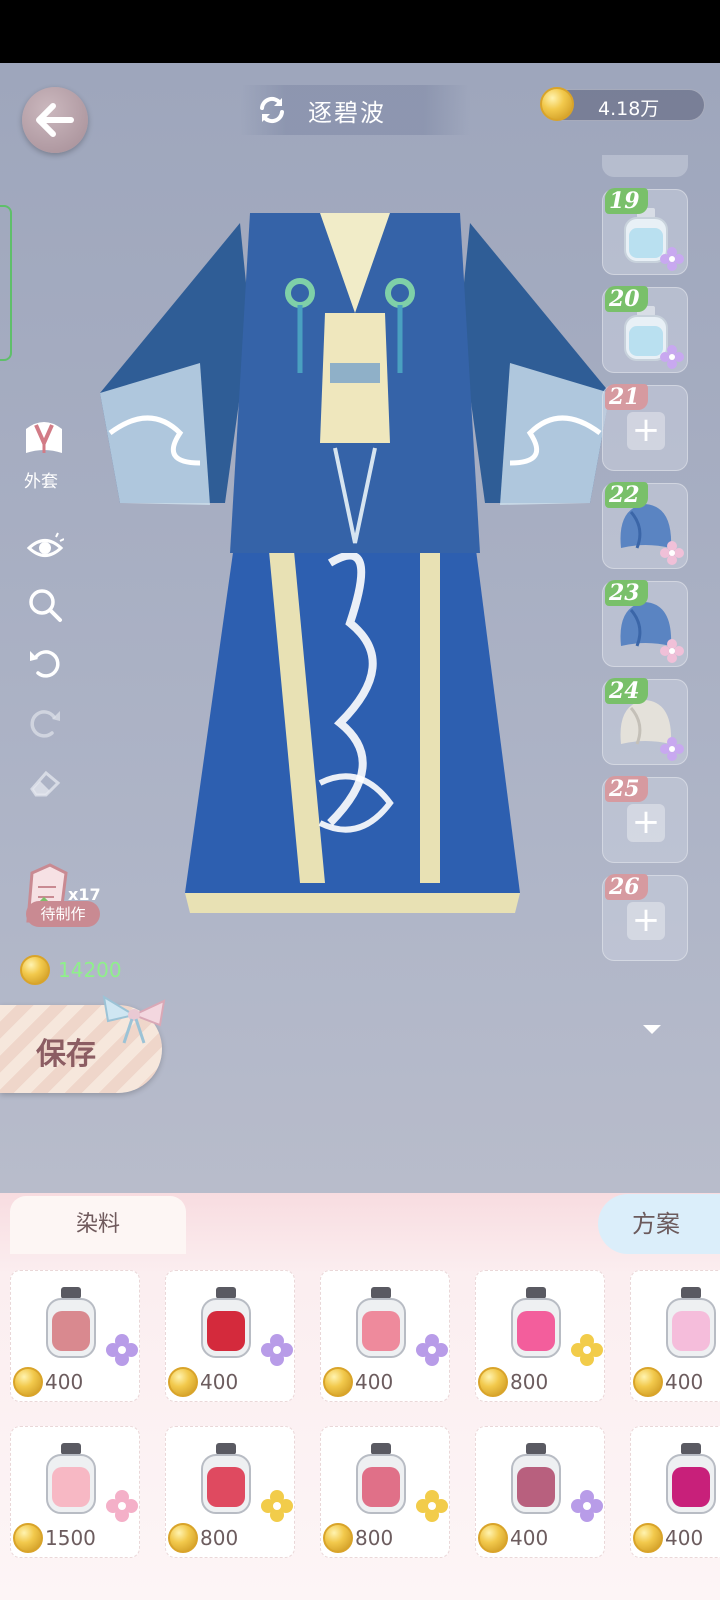 This screenshot has height=1600, width=720. I want to click on jacket-category-icon, so click(44, 439).